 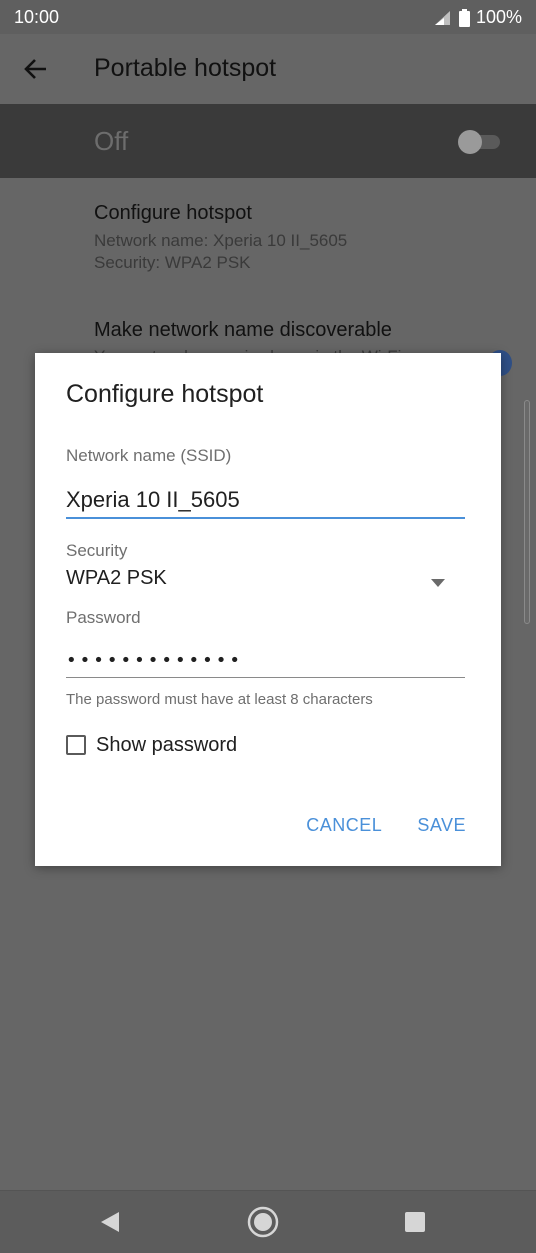 What do you see at coordinates (415, 1222) in the screenshot?
I see `nav-recents-icon` at bounding box center [415, 1222].